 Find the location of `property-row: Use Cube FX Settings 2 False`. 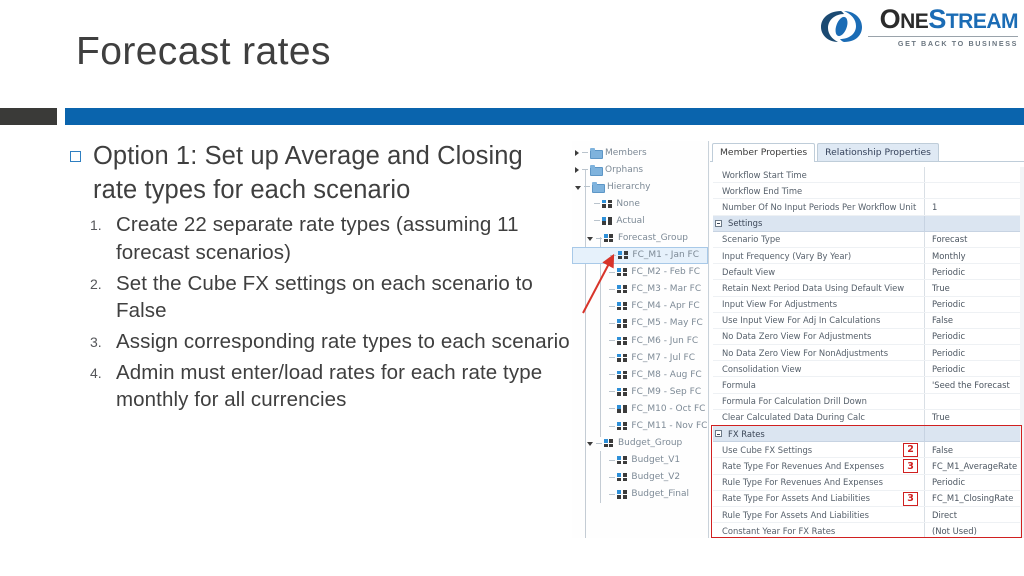

property-row: Use Cube FX Settings 2 False is located at coordinates (867, 450).